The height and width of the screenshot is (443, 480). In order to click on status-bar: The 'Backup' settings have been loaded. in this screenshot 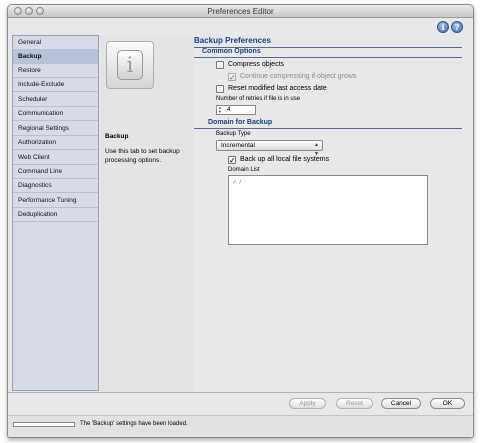, I will do `click(240, 426)`.